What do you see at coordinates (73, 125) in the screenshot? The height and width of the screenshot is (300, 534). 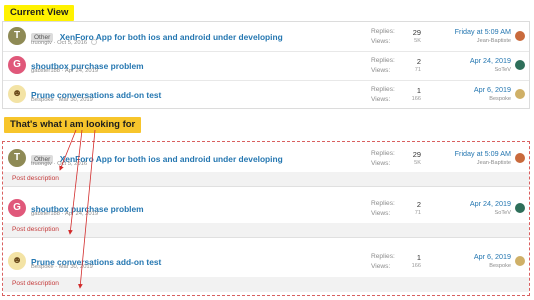 I see `looking-for-label: That's what I am looking for` at bounding box center [73, 125].